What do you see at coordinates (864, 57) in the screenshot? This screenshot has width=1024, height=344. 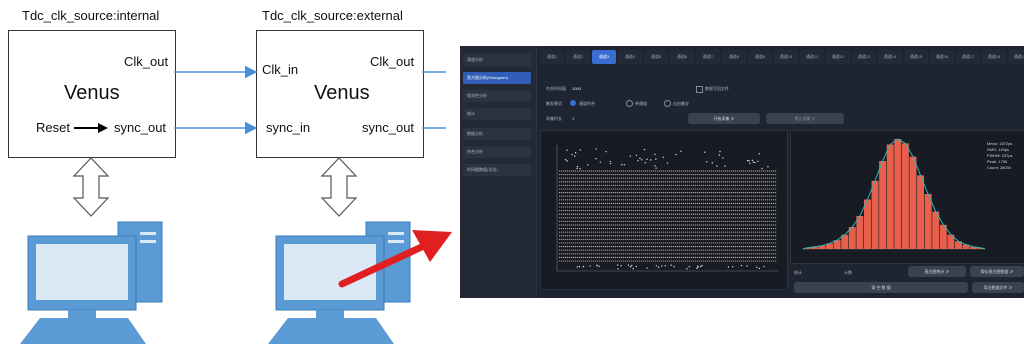 I see `tab-channel: 通道13` at bounding box center [864, 57].